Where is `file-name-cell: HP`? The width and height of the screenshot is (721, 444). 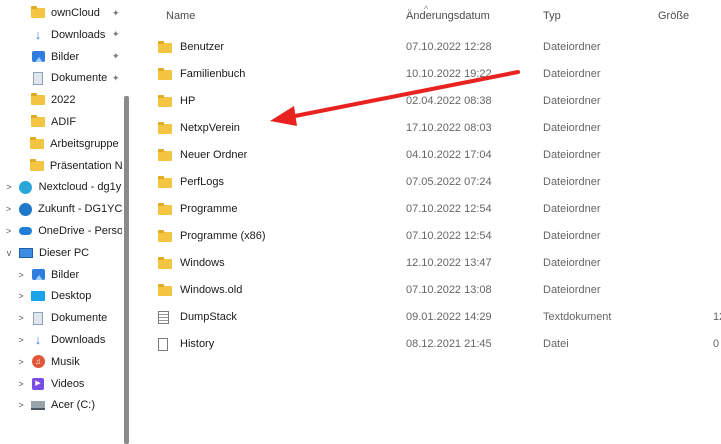 file-name-cell: HP is located at coordinates (176, 101).